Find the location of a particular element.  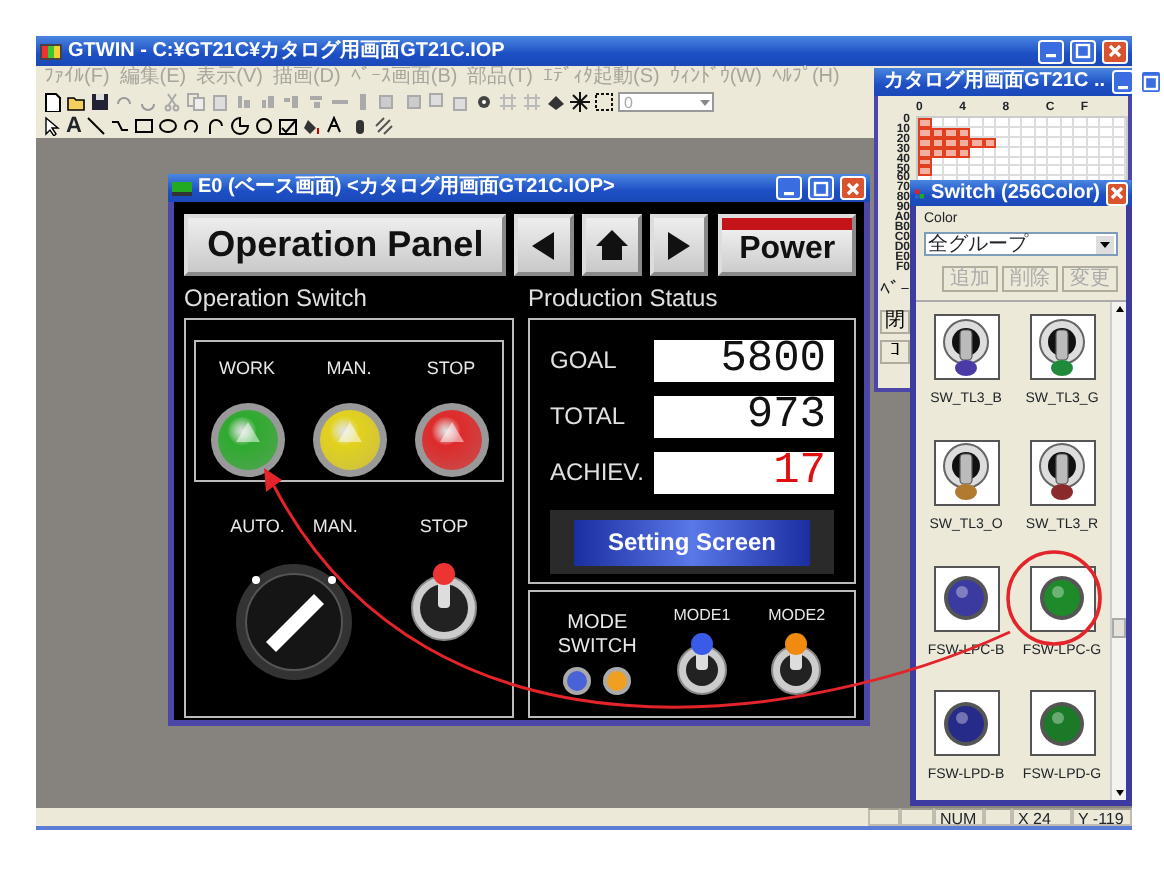

field-label: TOTAL is located at coordinates (588, 417).